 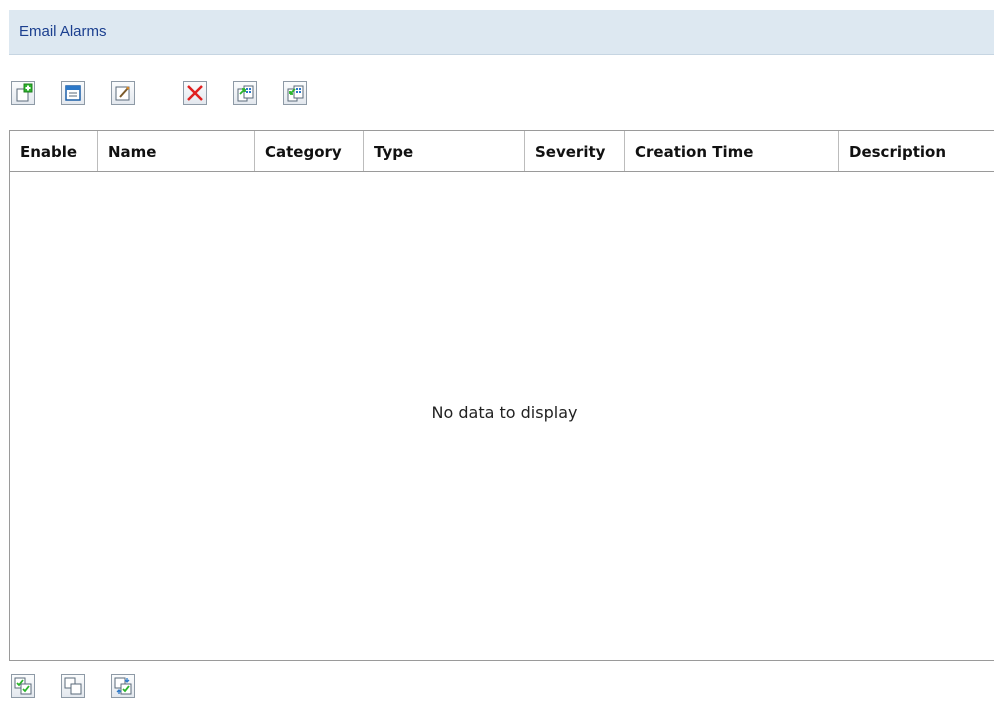 I want to click on edit-alarm-button, so click(x=123, y=93).